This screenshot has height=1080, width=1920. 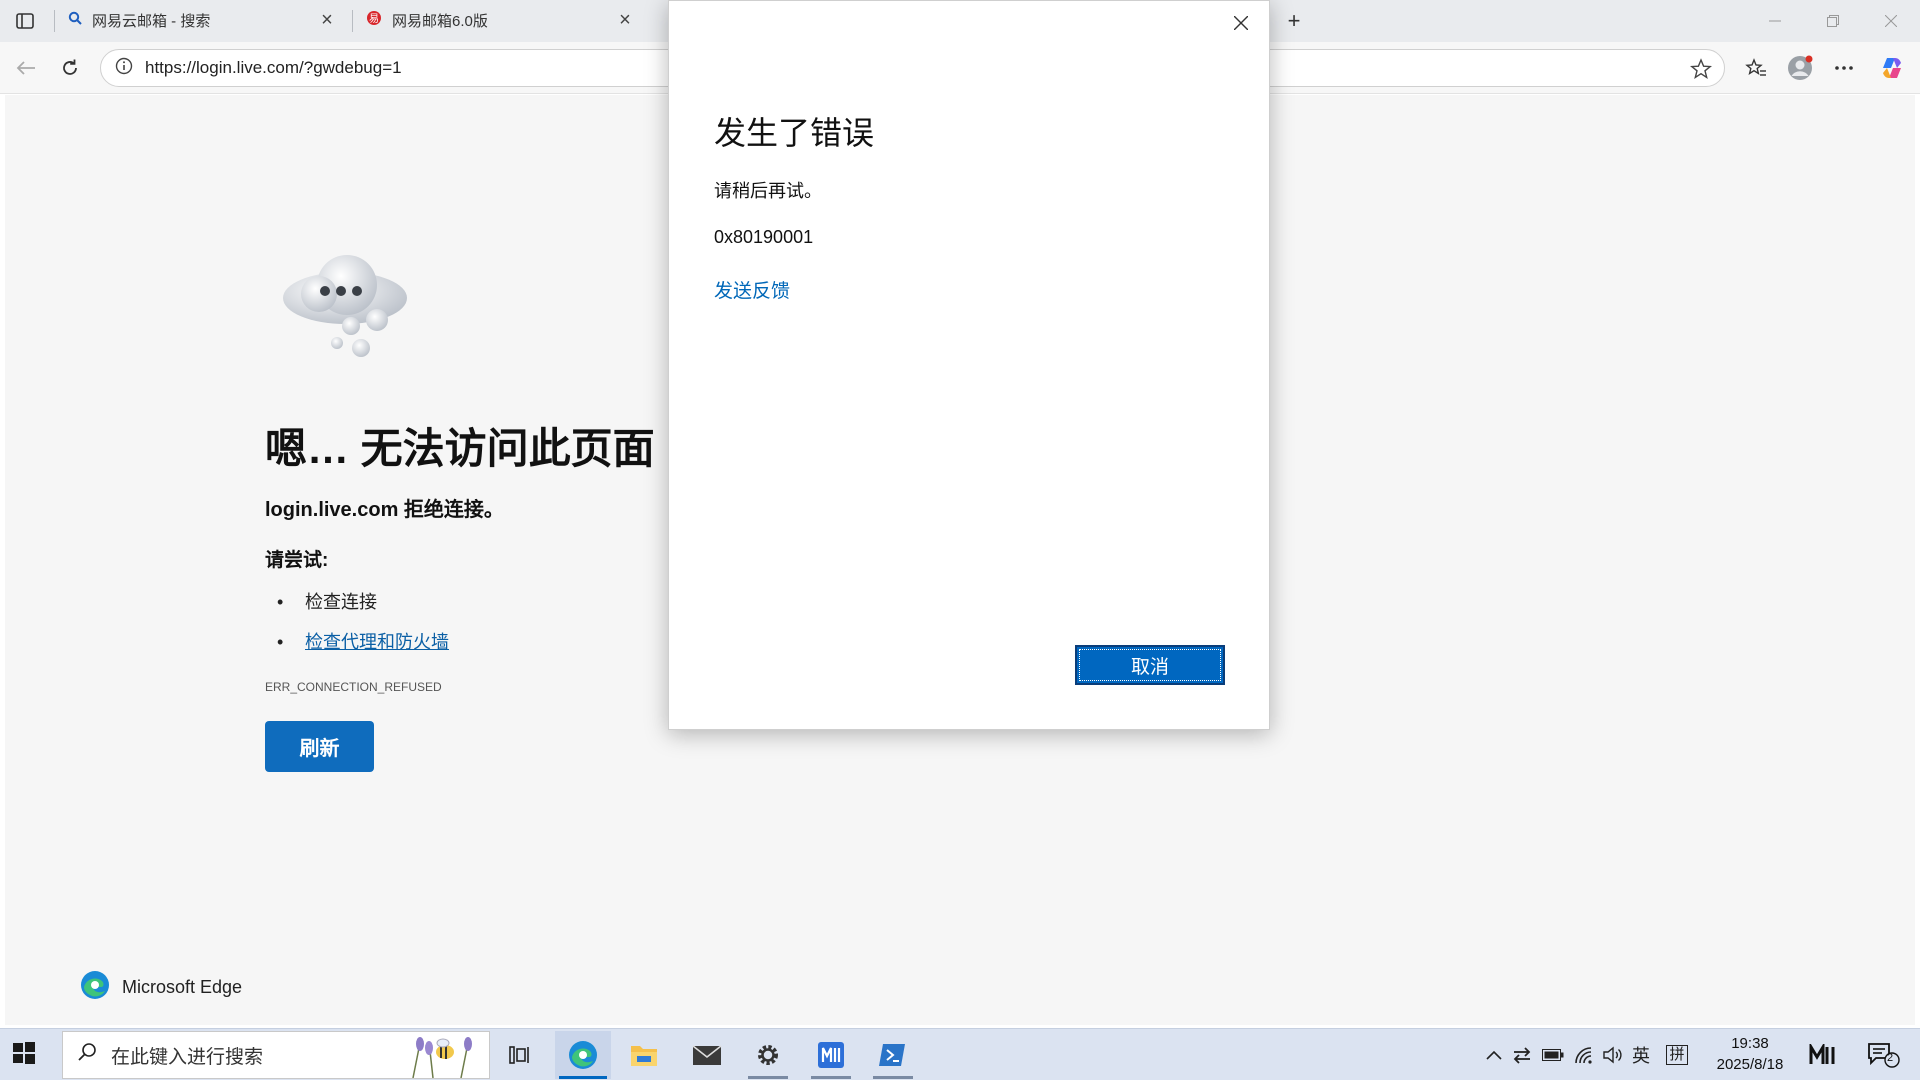 What do you see at coordinates (1891, 21) in the screenshot?
I see `window-close-icon` at bounding box center [1891, 21].